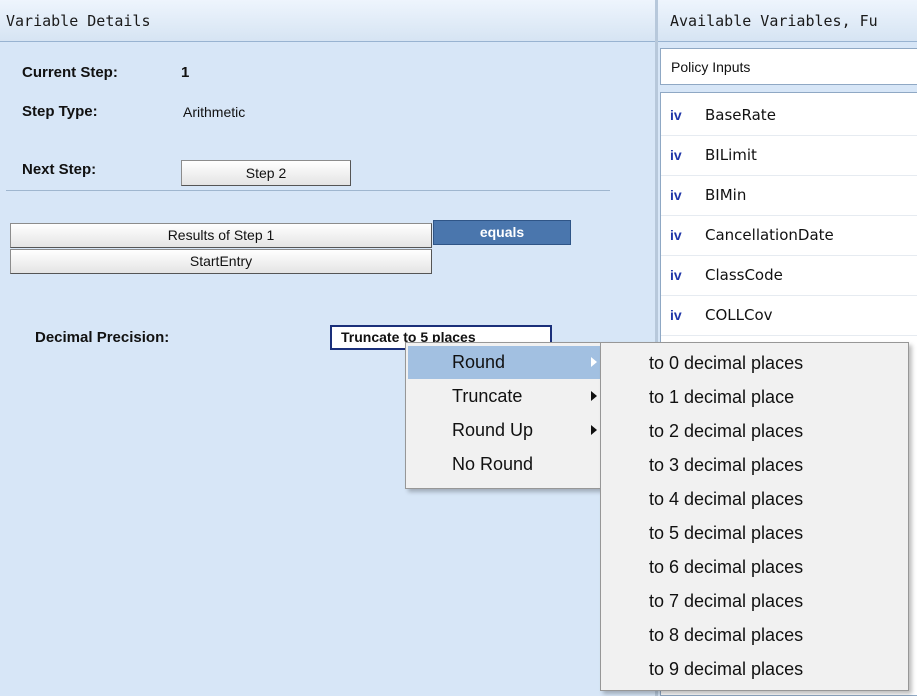 The height and width of the screenshot is (696, 917). What do you see at coordinates (70, 72) in the screenshot?
I see `current-step-label: Current Step:` at bounding box center [70, 72].